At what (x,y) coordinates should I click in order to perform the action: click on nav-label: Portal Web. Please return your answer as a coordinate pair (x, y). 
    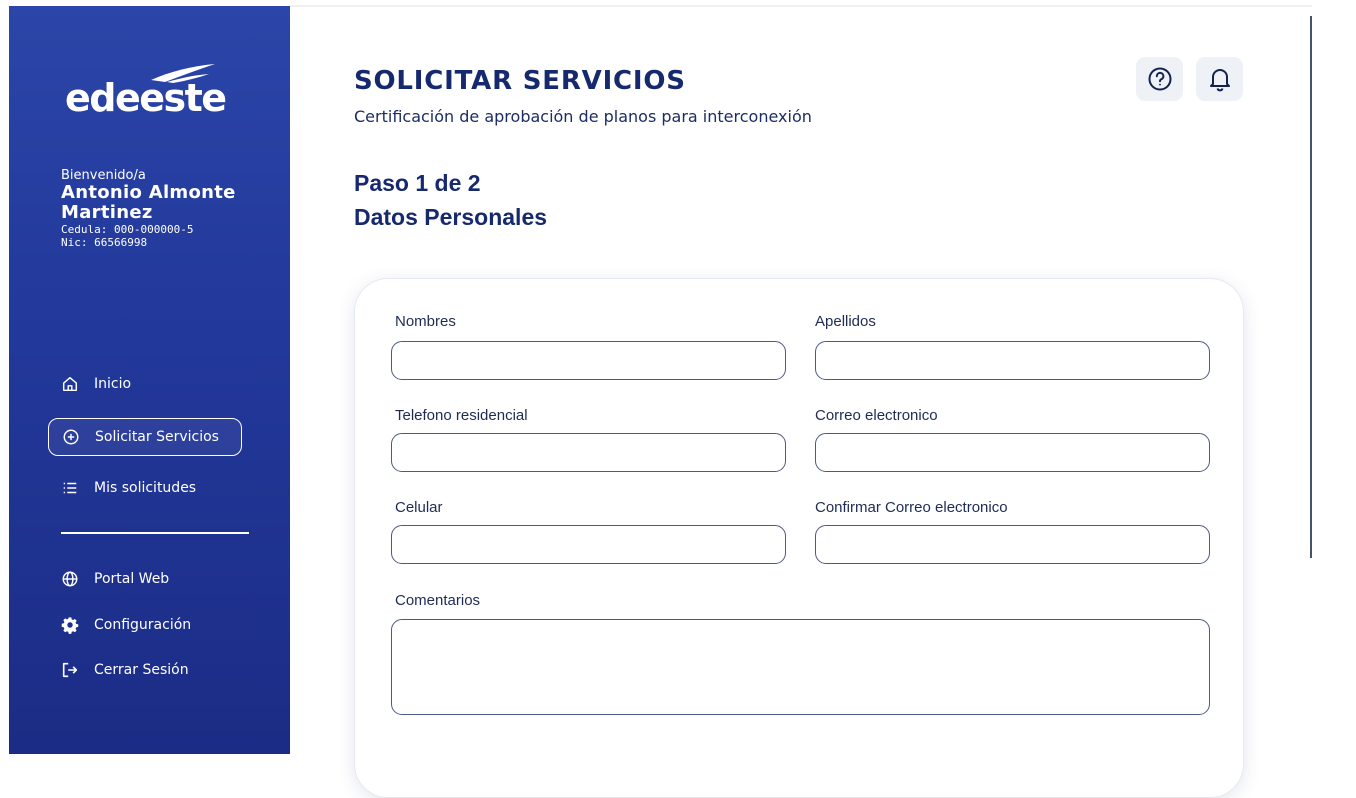
    Looking at the image, I should click on (132, 579).